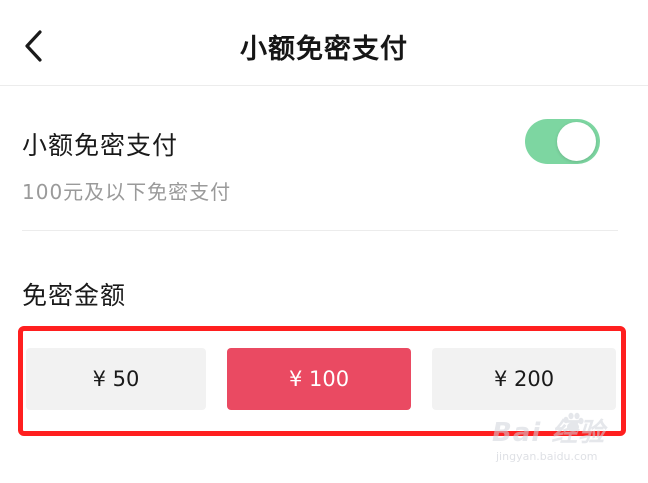 The image size is (648, 483). Describe the element at coordinates (547, 456) in the screenshot. I see `watermark-url: jingyan.baidu.com` at that location.